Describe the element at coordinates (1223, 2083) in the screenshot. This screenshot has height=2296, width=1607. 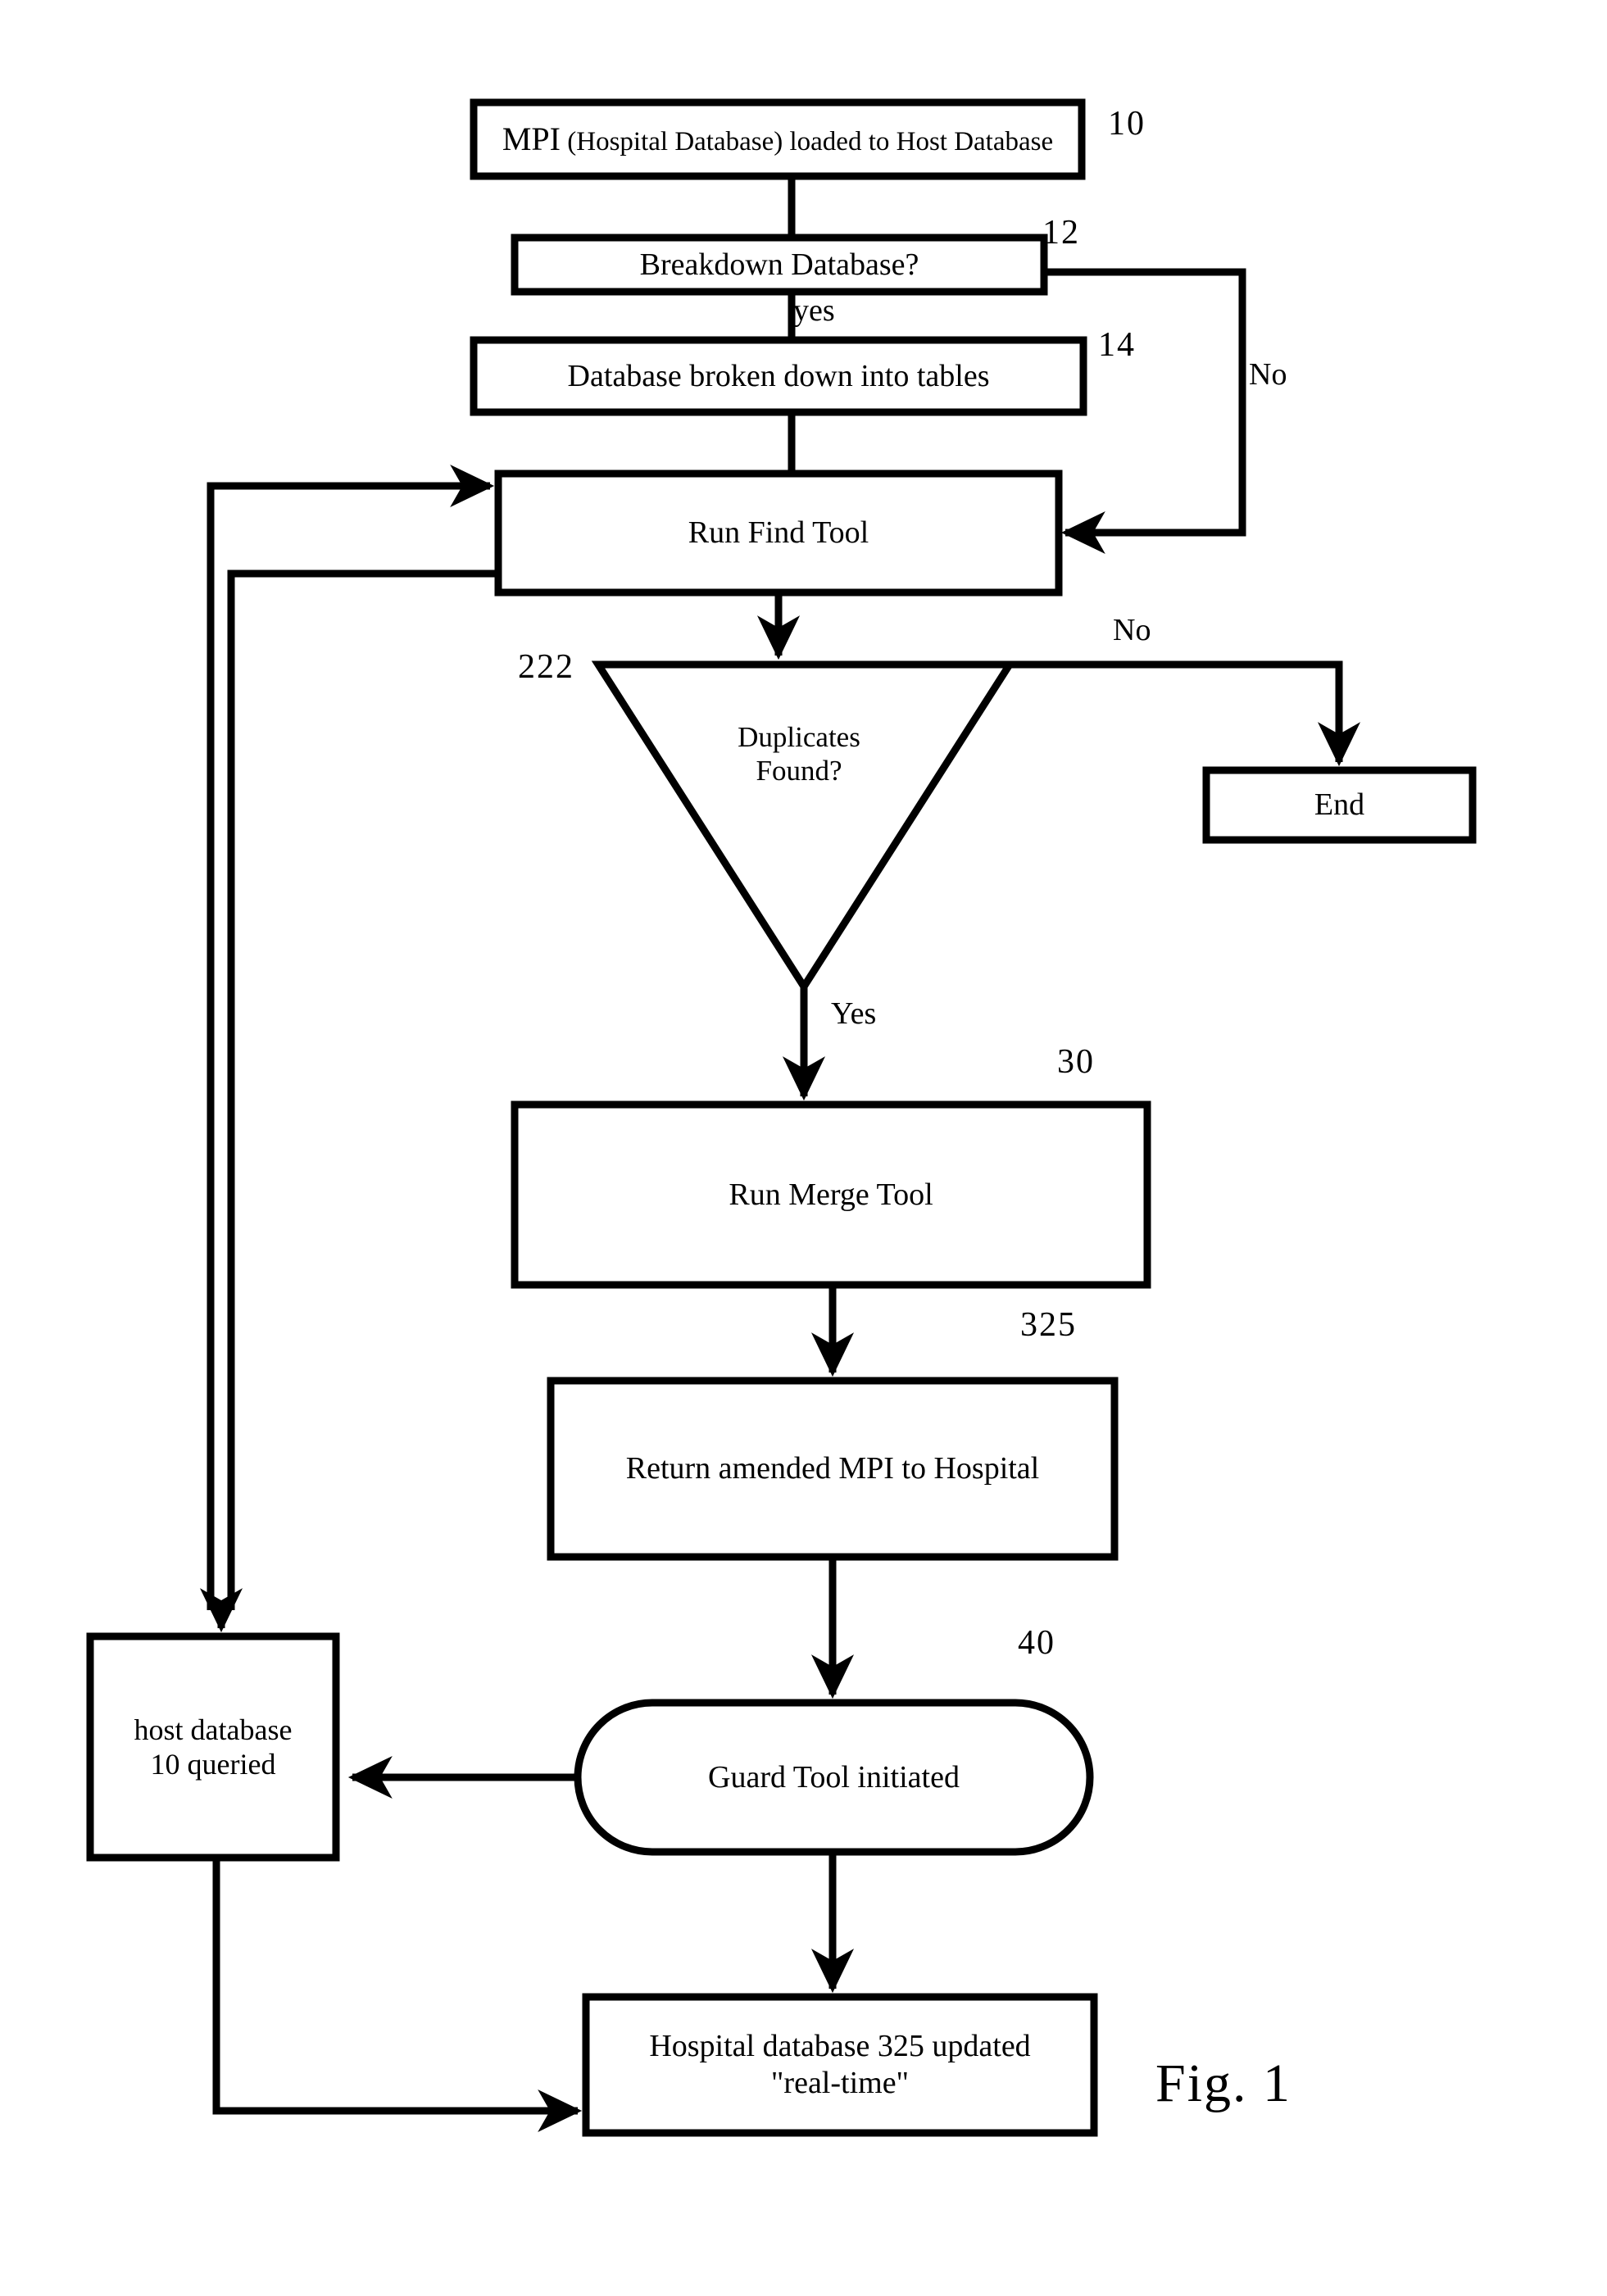
I see `figure-caption: Fig. 1` at that location.